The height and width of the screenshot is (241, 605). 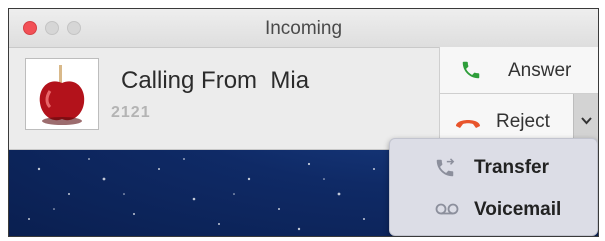 What do you see at coordinates (518, 209) in the screenshot?
I see `menu-item-label: Voicemail` at bounding box center [518, 209].